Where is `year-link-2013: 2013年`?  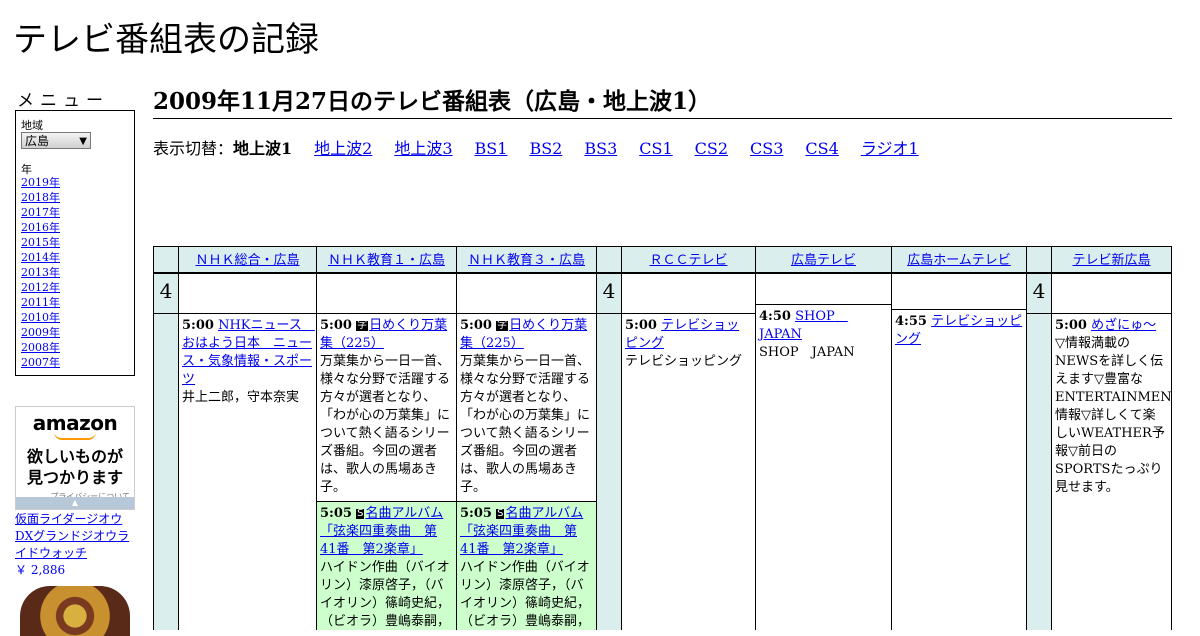 year-link-2013: 2013年 is located at coordinates (40, 272).